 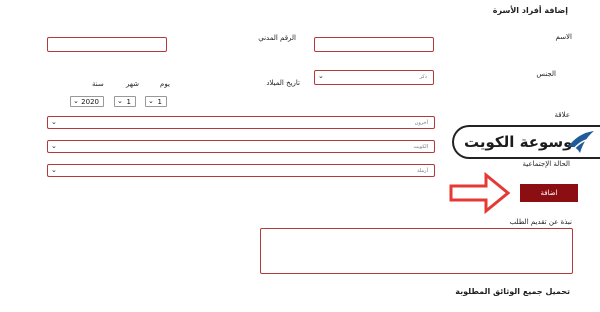 I want to click on year-value: 2020, so click(x=90, y=102).